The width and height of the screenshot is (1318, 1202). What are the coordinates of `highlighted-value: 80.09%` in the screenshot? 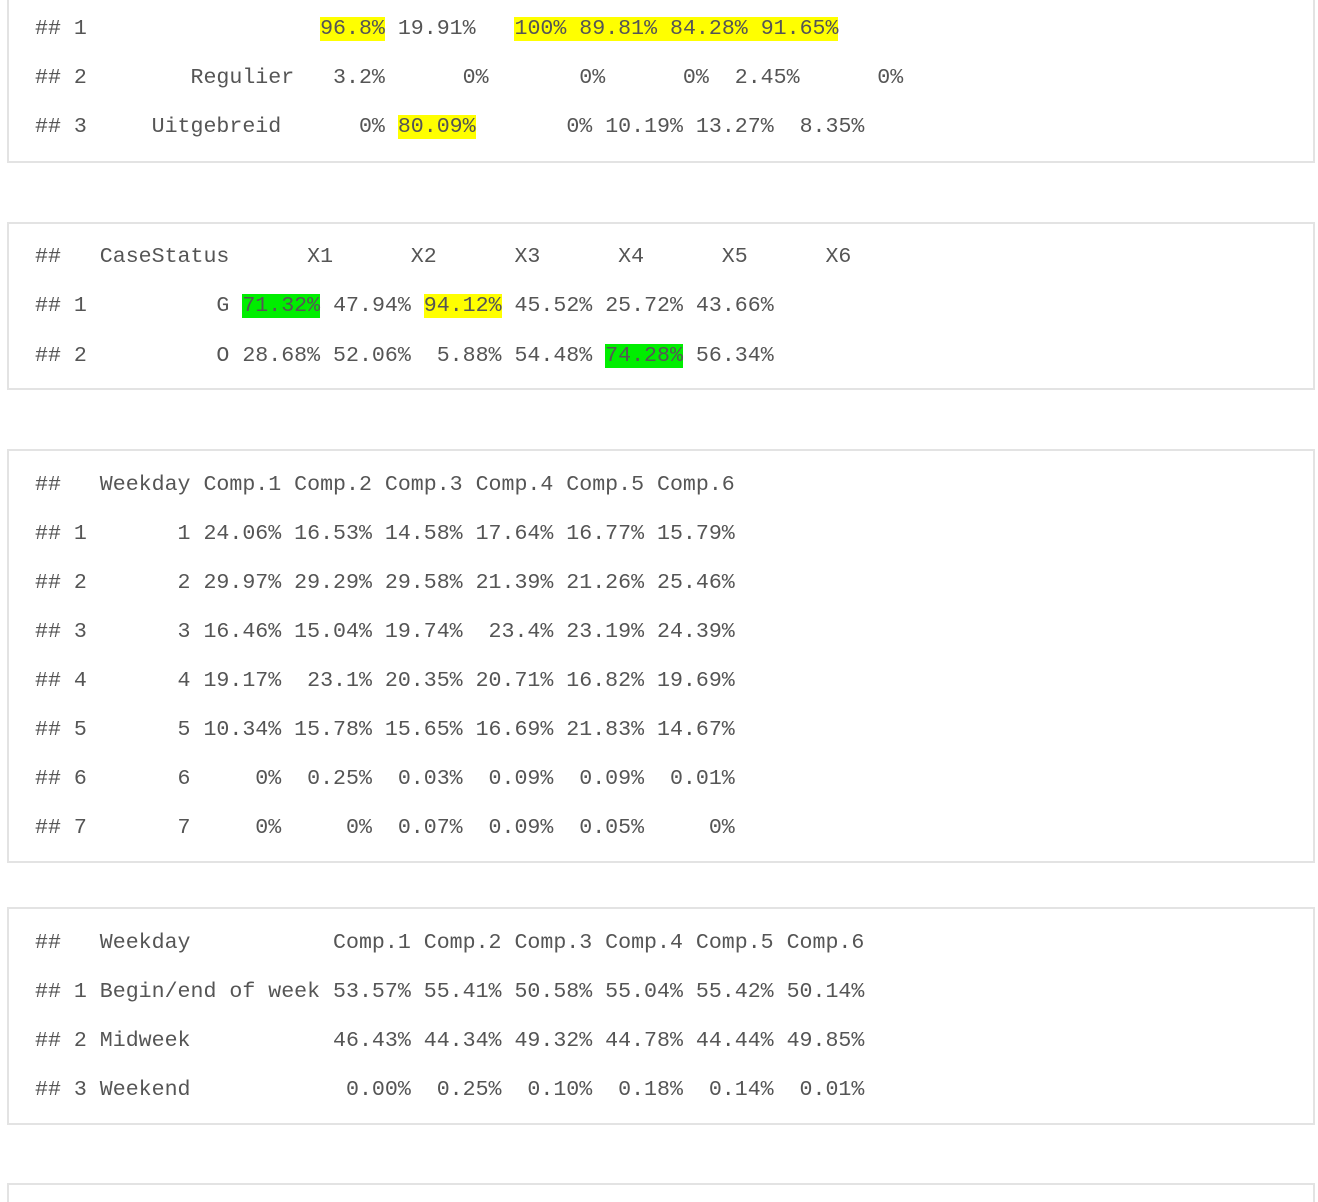 It's located at (436, 127).